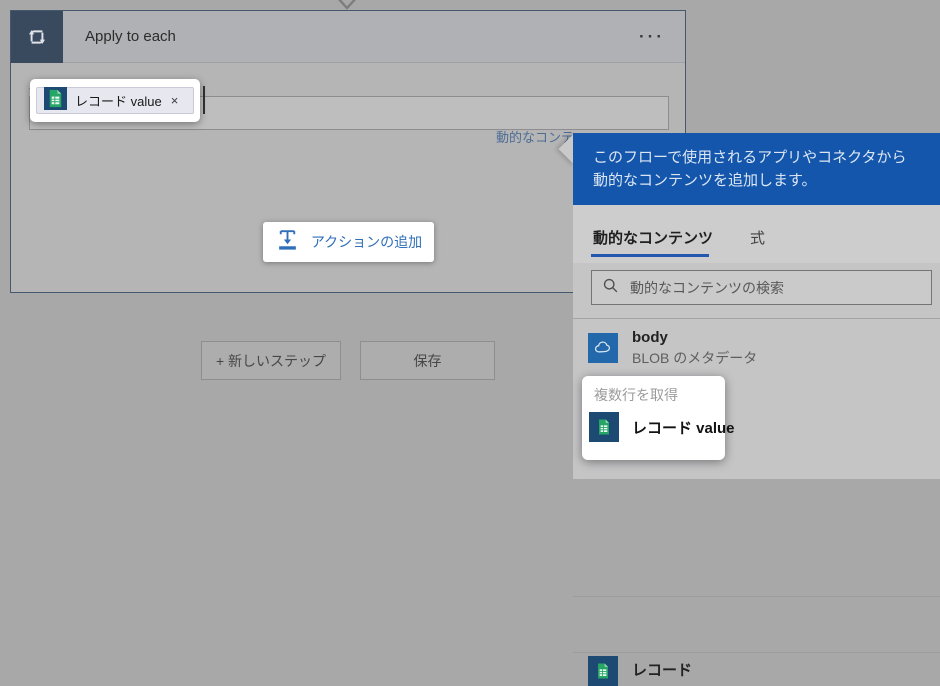 This screenshot has width=940, height=686. What do you see at coordinates (175, 100) in the screenshot?
I see `token-remove-icon: ×` at bounding box center [175, 100].